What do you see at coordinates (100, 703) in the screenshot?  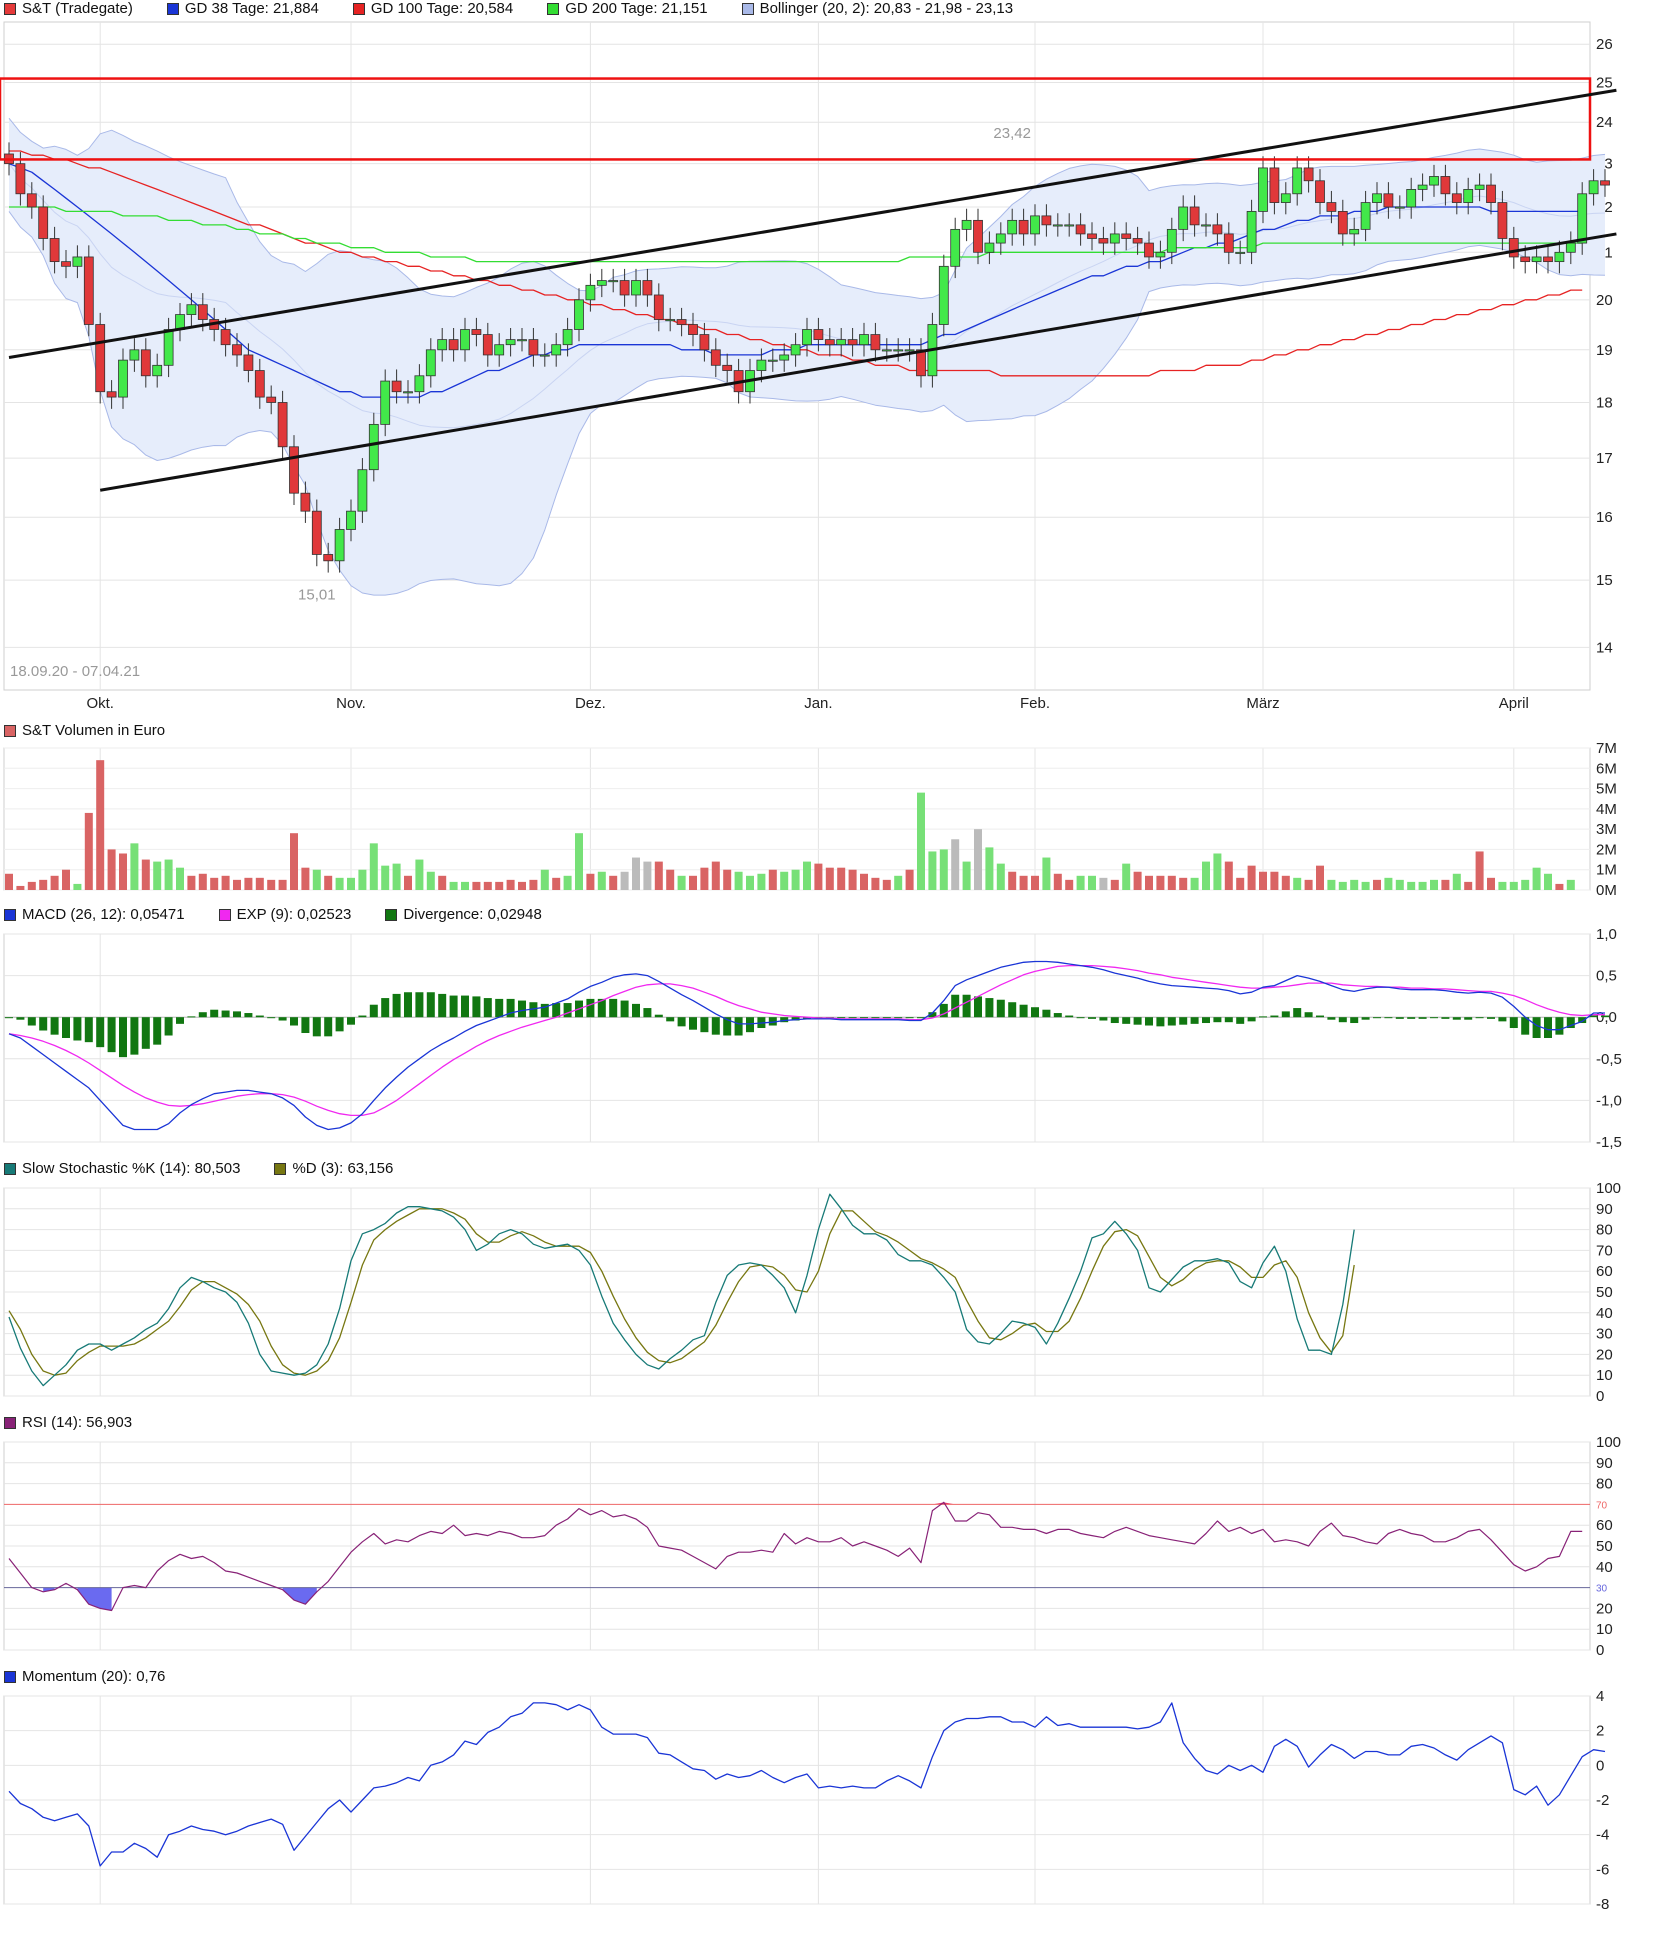 I see `x-tick-label: Okt.` at bounding box center [100, 703].